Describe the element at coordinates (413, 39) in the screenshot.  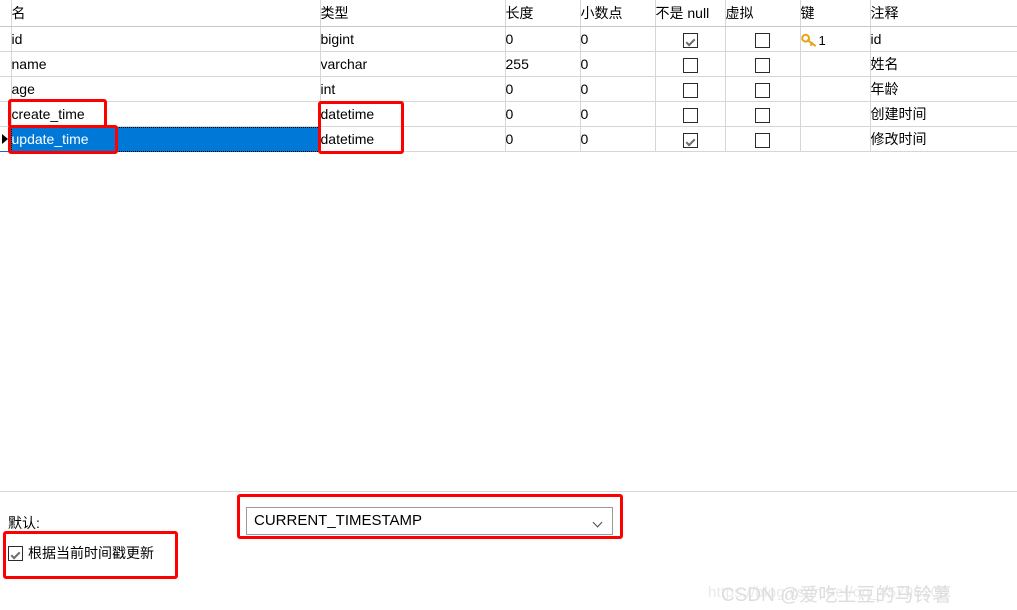
I see `cell-type: bigint` at that location.